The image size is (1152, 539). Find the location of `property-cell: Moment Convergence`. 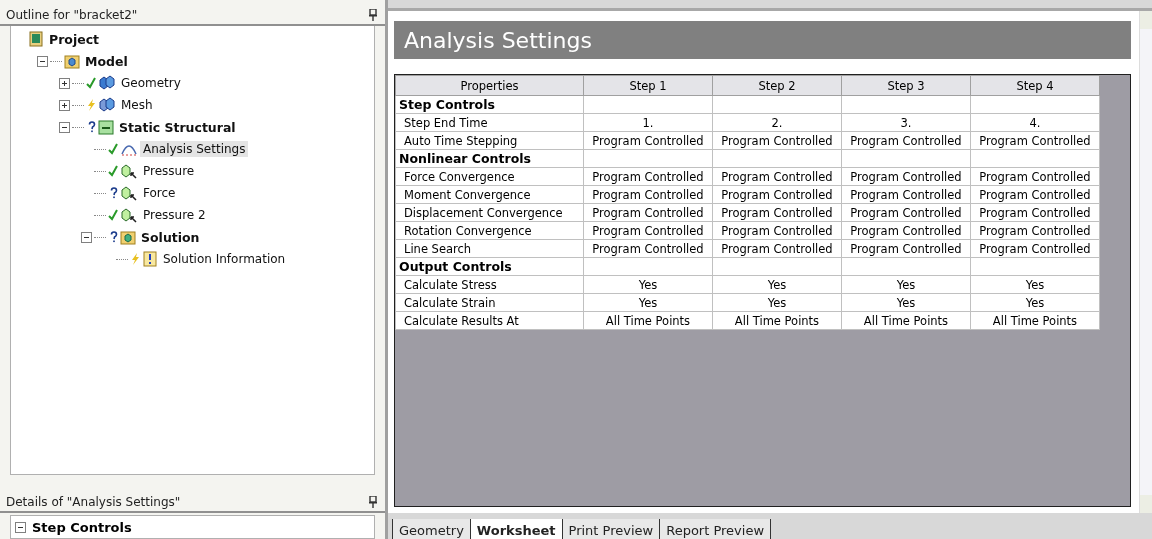

property-cell: Moment Convergence is located at coordinates (489, 194).